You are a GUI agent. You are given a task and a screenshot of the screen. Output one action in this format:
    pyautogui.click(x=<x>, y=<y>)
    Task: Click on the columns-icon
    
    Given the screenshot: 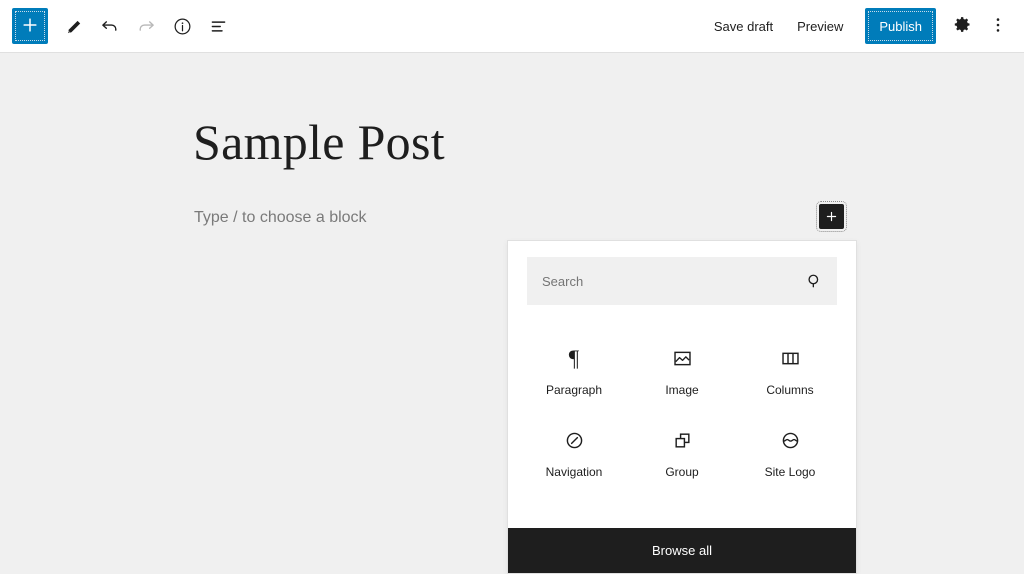 What is the action you would take?
    pyautogui.click(x=790, y=358)
    